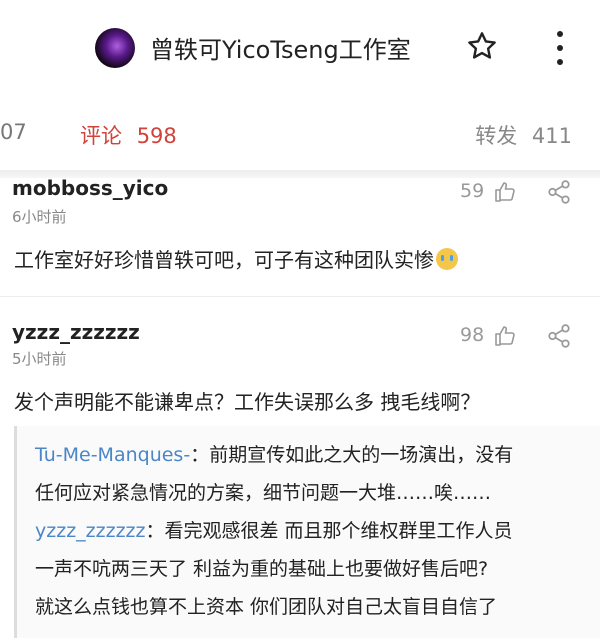  What do you see at coordinates (352, 455) in the screenshot?
I see `reply-text: ：前期宣传如此之大的一场演出，没有` at bounding box center [352, 455].